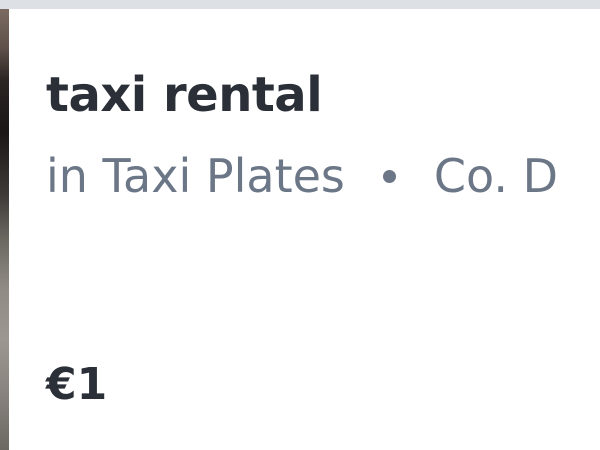 This screenshot has width=600, height=450. I want to click on listing-title: taxi rental, so click(184, 96).